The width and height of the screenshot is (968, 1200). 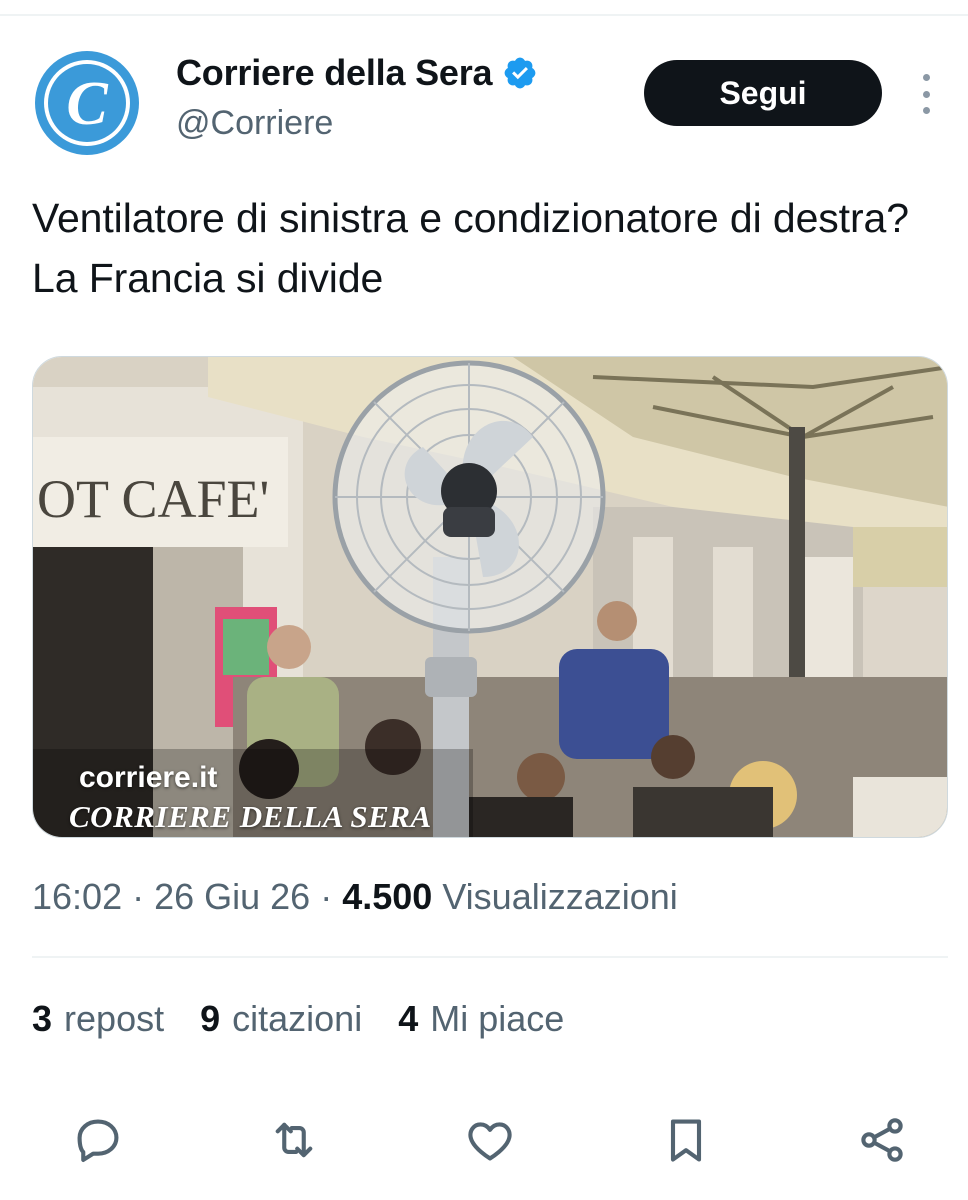 What do you see at coordinates (114, 1018) in the screenshot?
I see `reposts-label: repost` at bounding box center [114, 1018].